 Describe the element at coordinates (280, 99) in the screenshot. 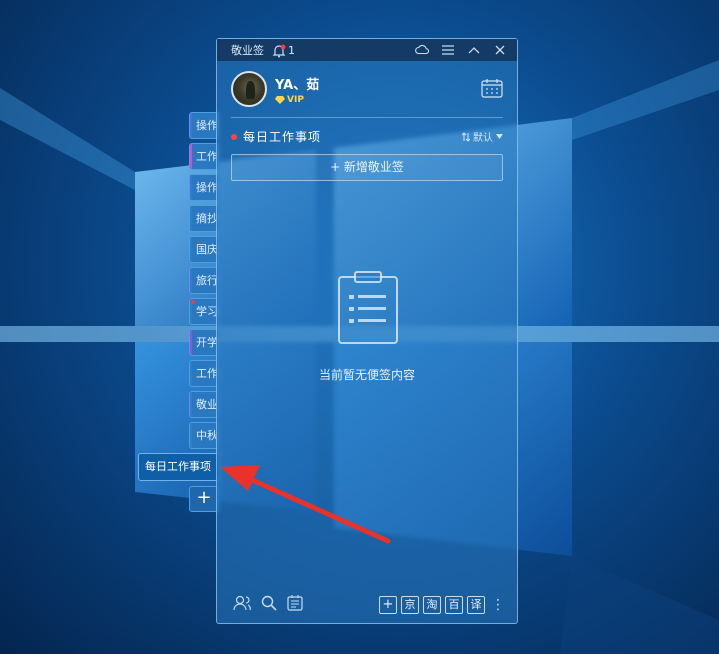

I see `diamond-icon` at that location.